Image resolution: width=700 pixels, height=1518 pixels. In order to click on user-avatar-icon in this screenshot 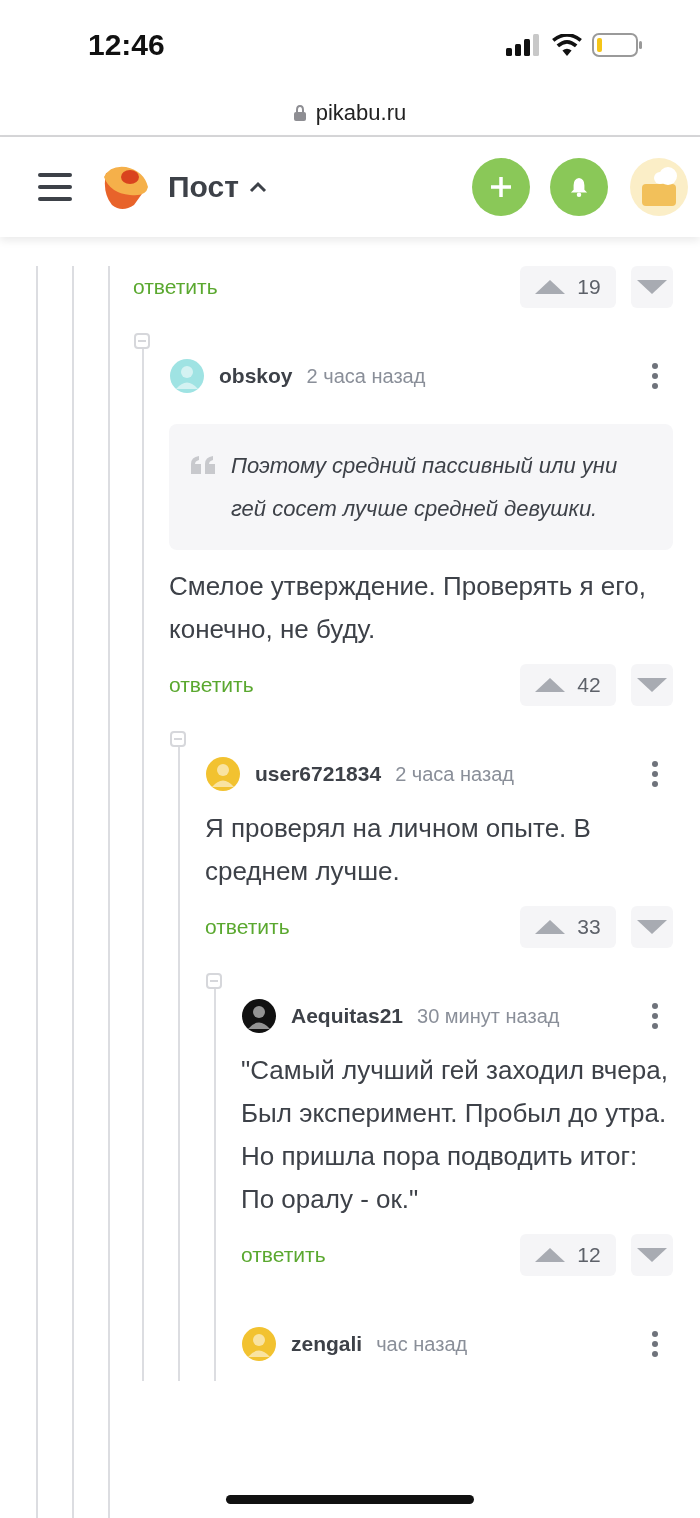, I will do `click(659, 187)`.